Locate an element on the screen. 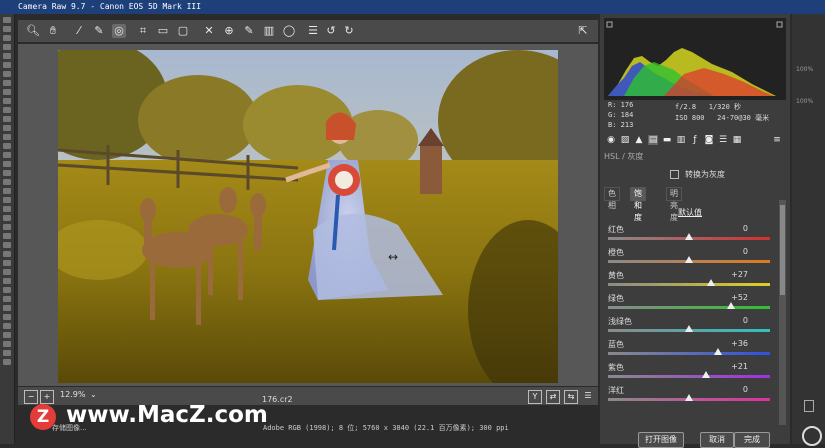  checkbox-box is located at coordinates (674, 174).